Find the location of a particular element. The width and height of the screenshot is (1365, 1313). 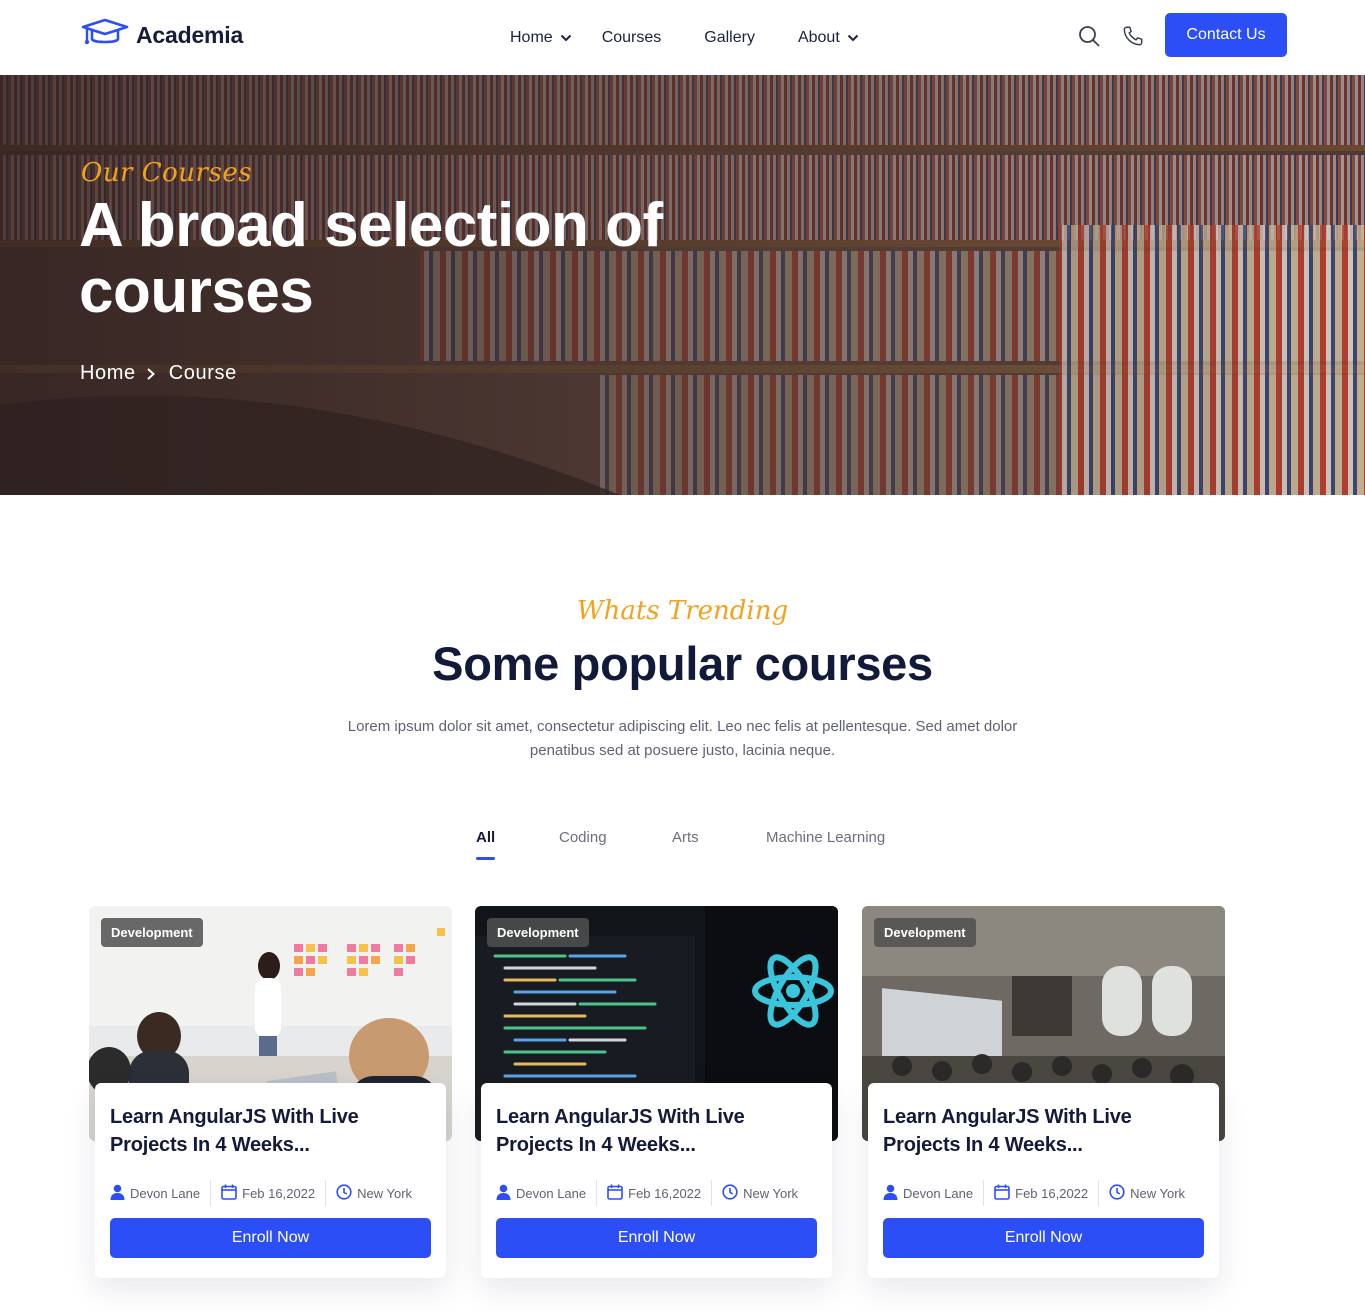

main-nav: Home Courses Gallery About is located at coordinates (684, 37).